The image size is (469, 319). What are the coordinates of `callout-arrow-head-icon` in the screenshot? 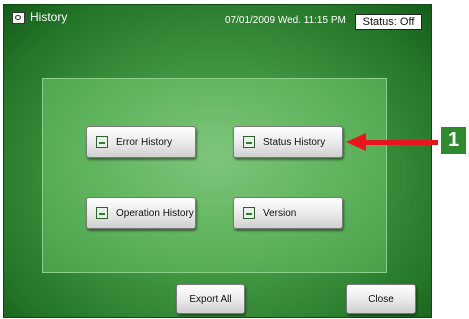 It's located at (356, 142).